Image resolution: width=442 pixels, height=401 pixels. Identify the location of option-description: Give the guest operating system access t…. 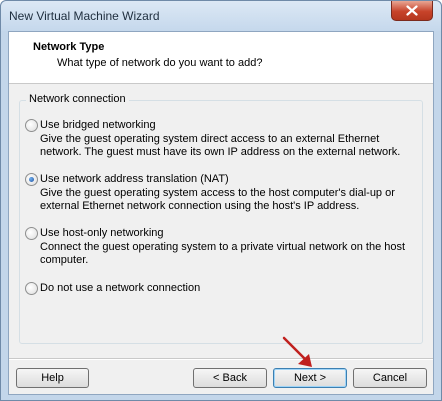
(217, 199).